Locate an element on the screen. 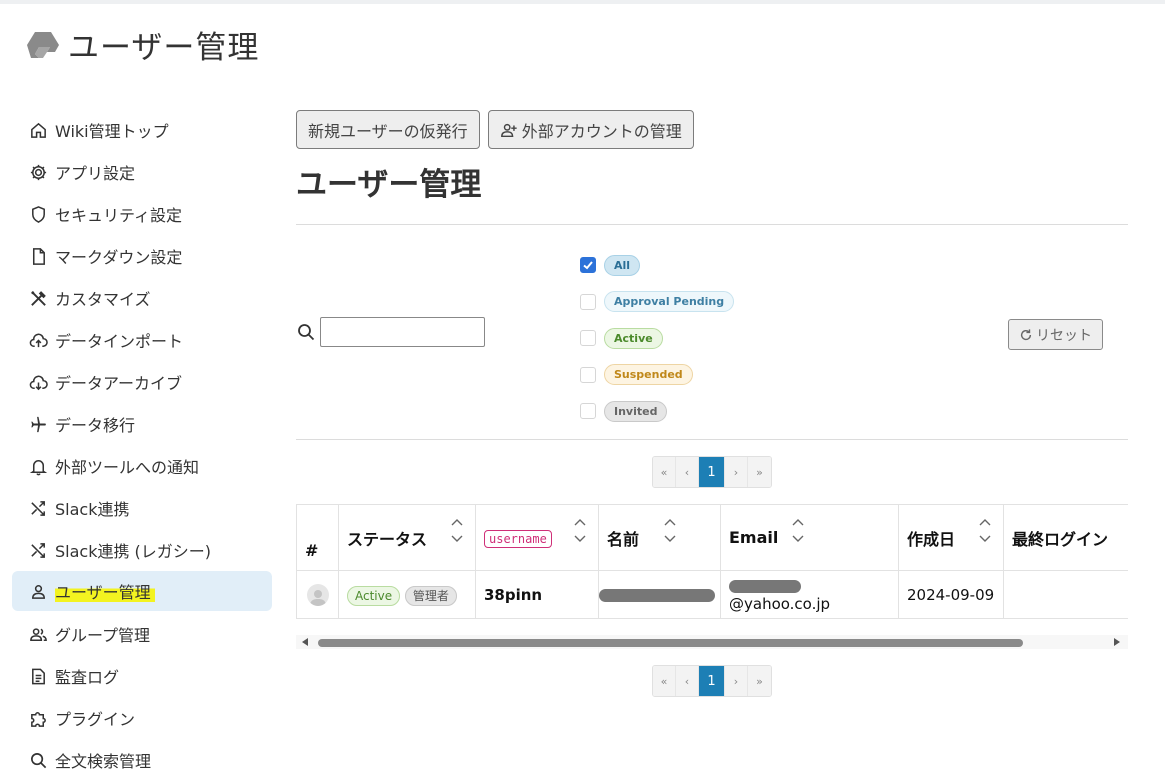 The width and height of the screenshot is (1165, 781). column-header-created: 作成日 is located at coordinates (951, 537).